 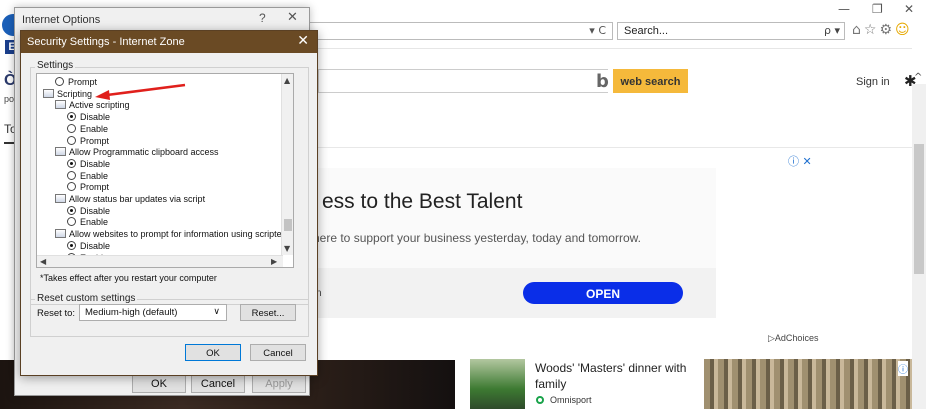 I want to click on tree-vertical-scrollbar: ▲ ▼, so click(x=287, y=164).